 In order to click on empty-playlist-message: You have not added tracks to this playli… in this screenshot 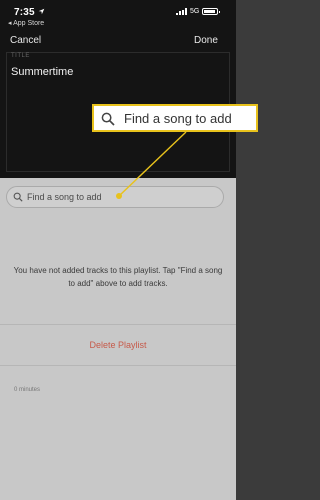, I will do `click(118, 277)`.